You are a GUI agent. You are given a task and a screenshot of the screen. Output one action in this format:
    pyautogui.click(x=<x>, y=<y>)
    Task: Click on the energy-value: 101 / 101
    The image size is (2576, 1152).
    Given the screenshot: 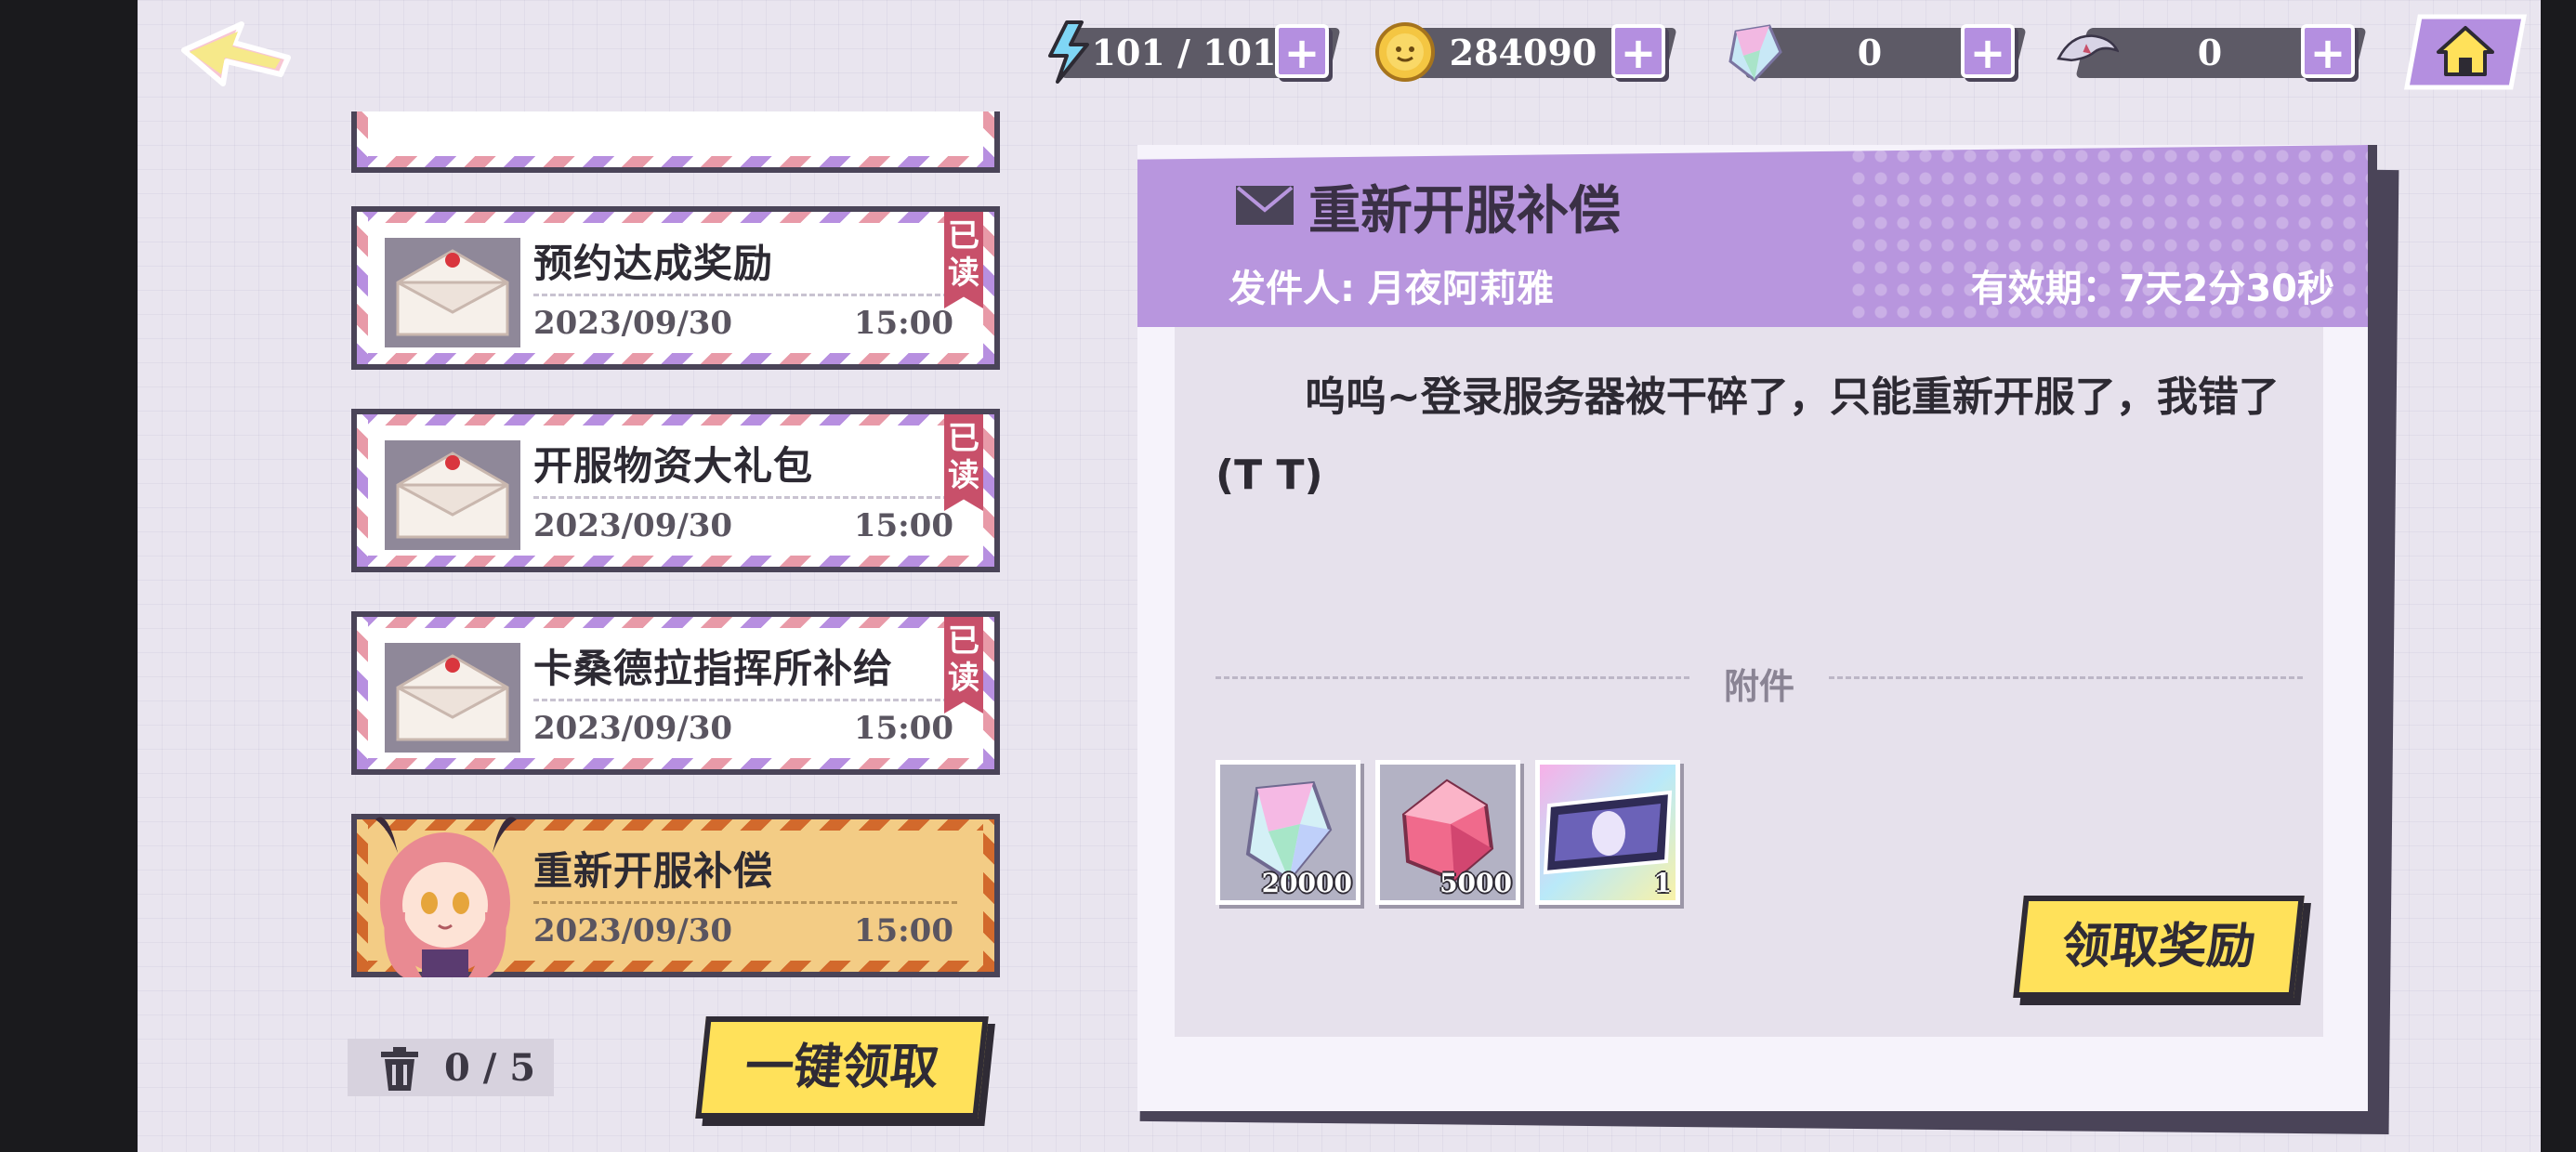 What is the action you would take?
    pyautogui.click(x=1184, y=52)
    